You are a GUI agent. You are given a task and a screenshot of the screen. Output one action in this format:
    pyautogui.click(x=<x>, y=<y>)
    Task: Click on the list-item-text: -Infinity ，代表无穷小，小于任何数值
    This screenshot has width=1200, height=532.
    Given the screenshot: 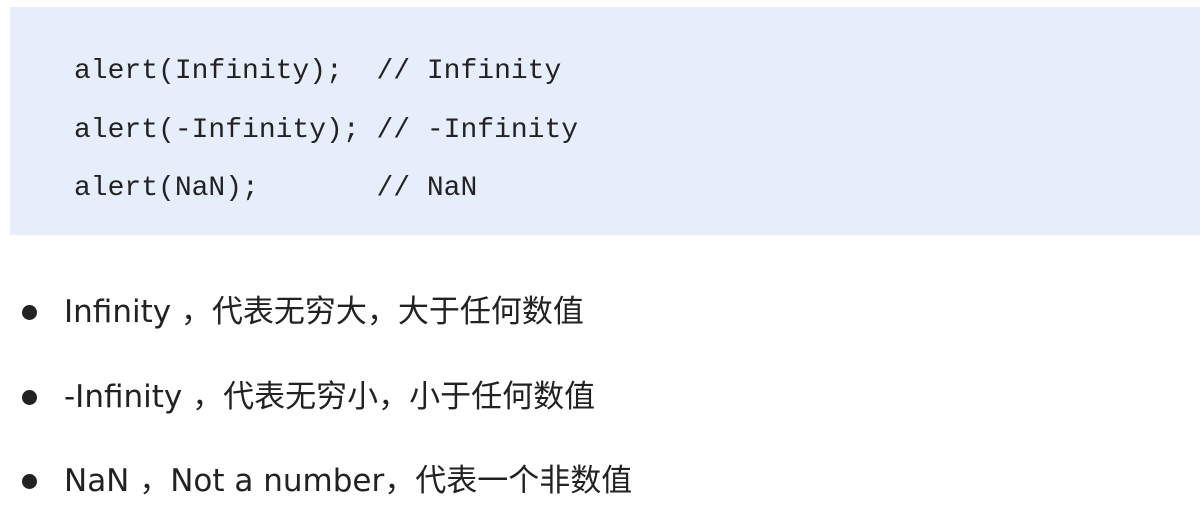 What is the action you would take?
    pyautogui.click(x=330, y=397)
    